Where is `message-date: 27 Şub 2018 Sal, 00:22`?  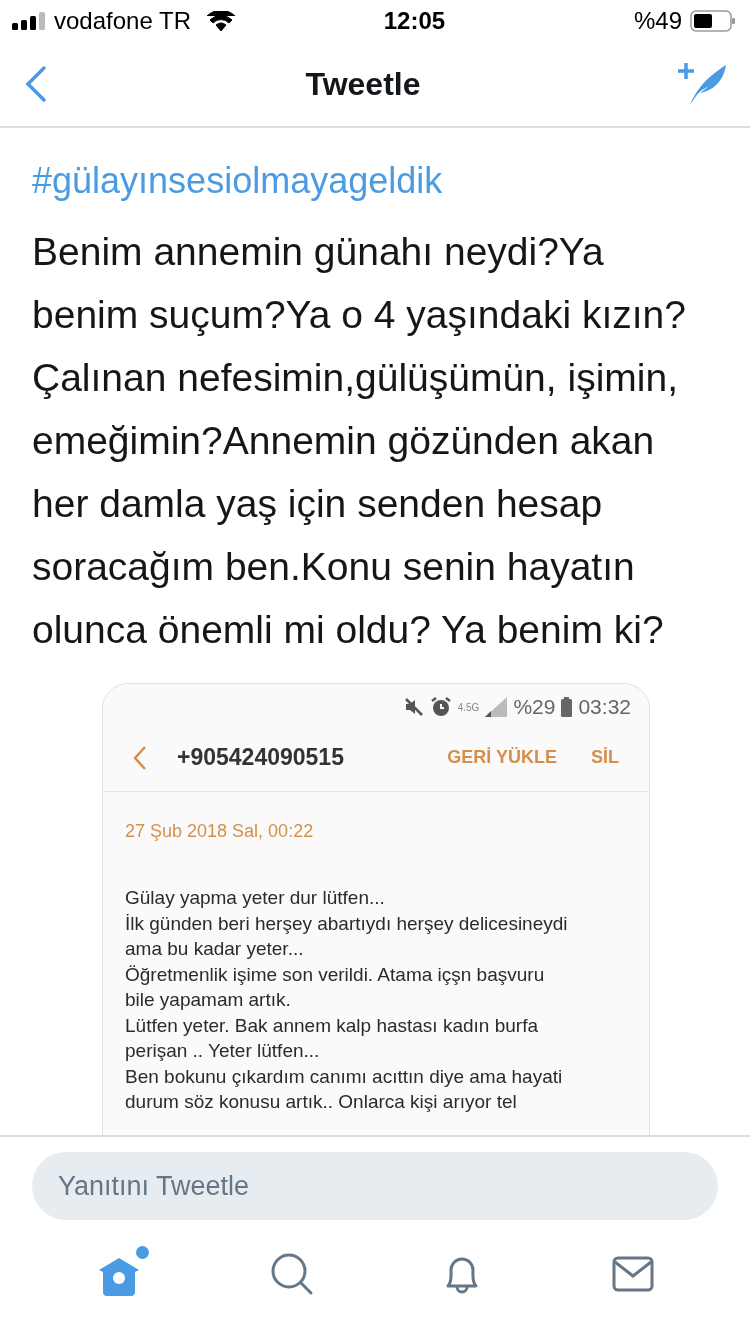 message-date: 27 Şub 2018 Sal, 00:22 is located at coordinates (219, 831).